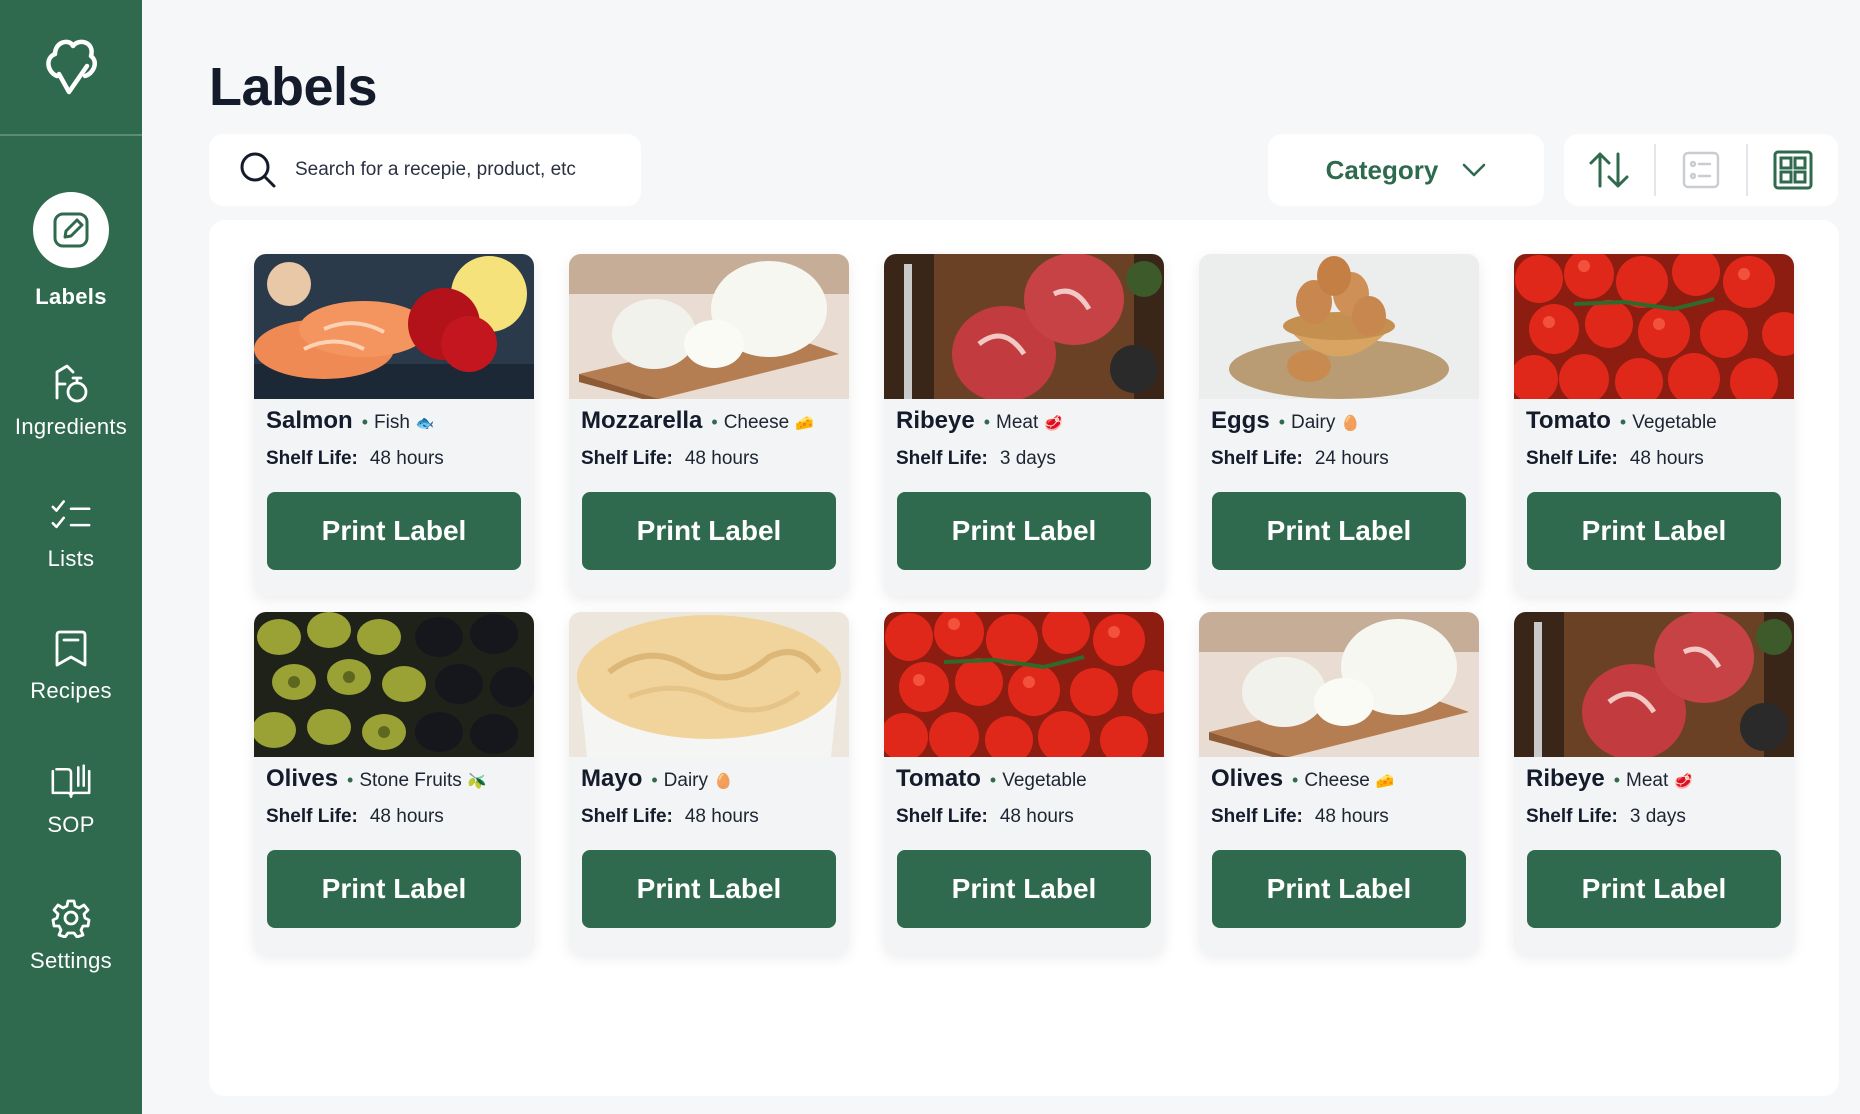  Describe the element at coordinates (392, 422) in the screenshot. I see `product-category: Fish` at that location.